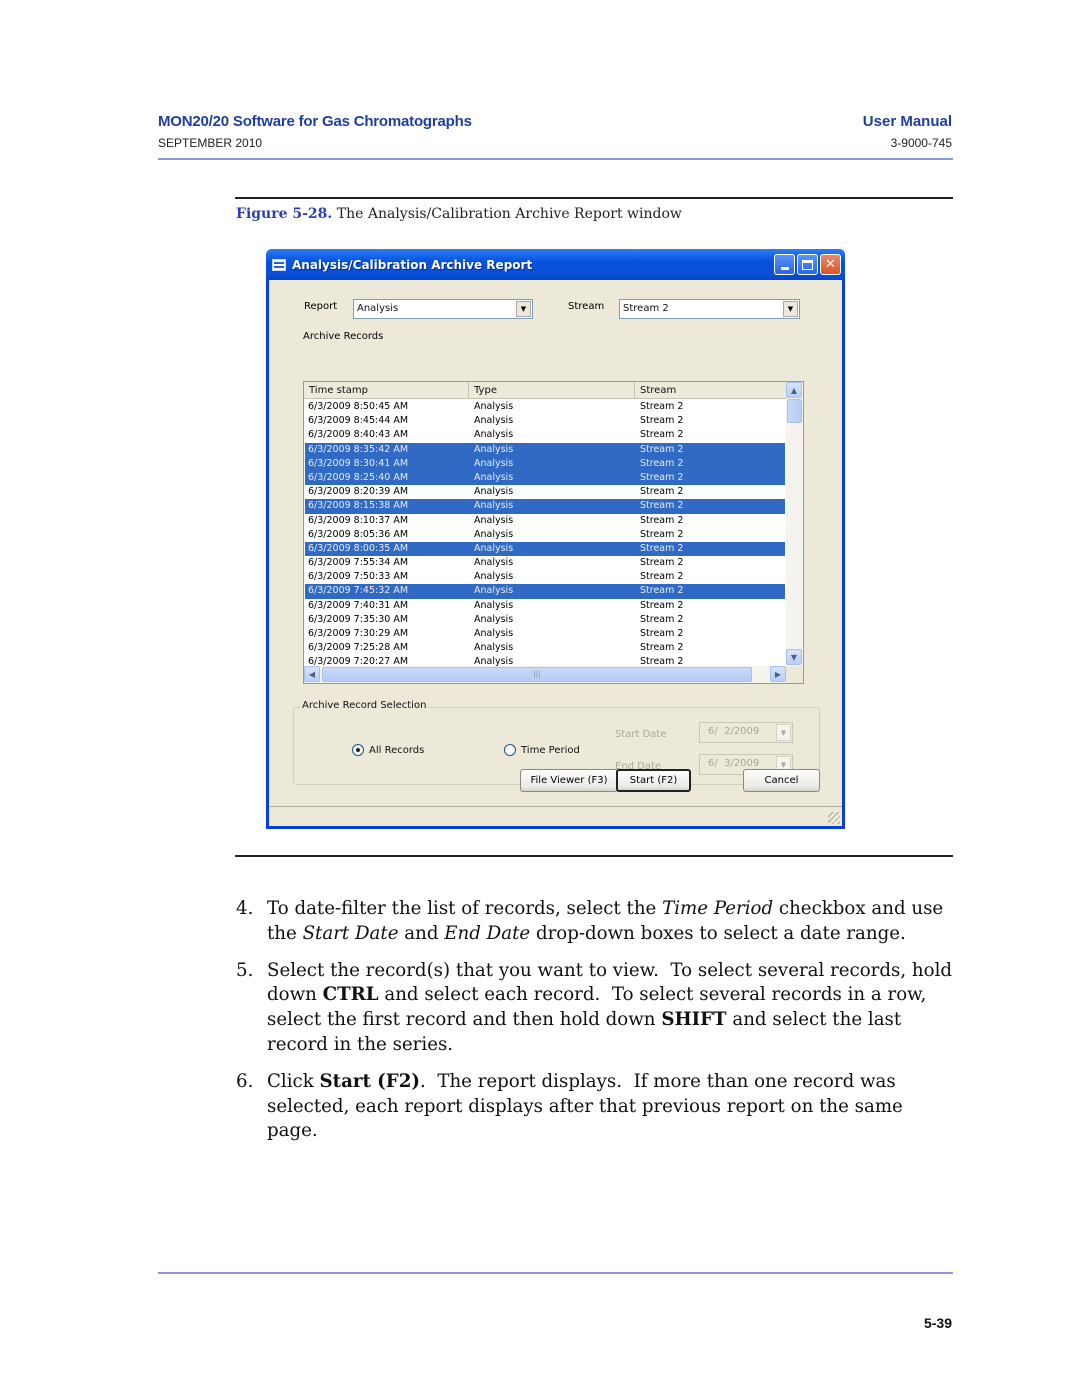  I want to click on cell-time: 6/3/2009 8:20:39 AM, so click(358, 492).